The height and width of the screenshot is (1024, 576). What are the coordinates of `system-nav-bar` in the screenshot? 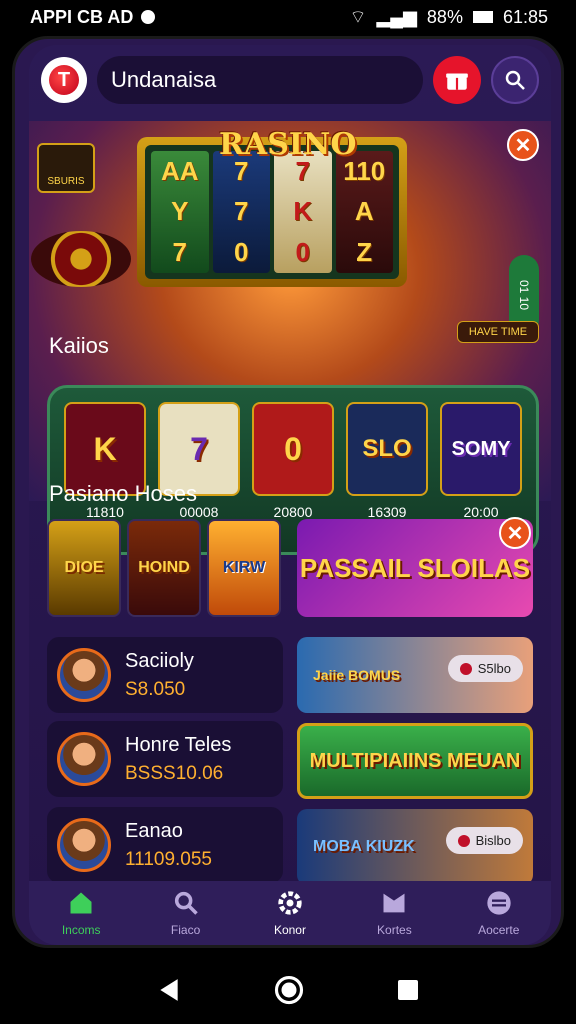 It's located at (288, 990).